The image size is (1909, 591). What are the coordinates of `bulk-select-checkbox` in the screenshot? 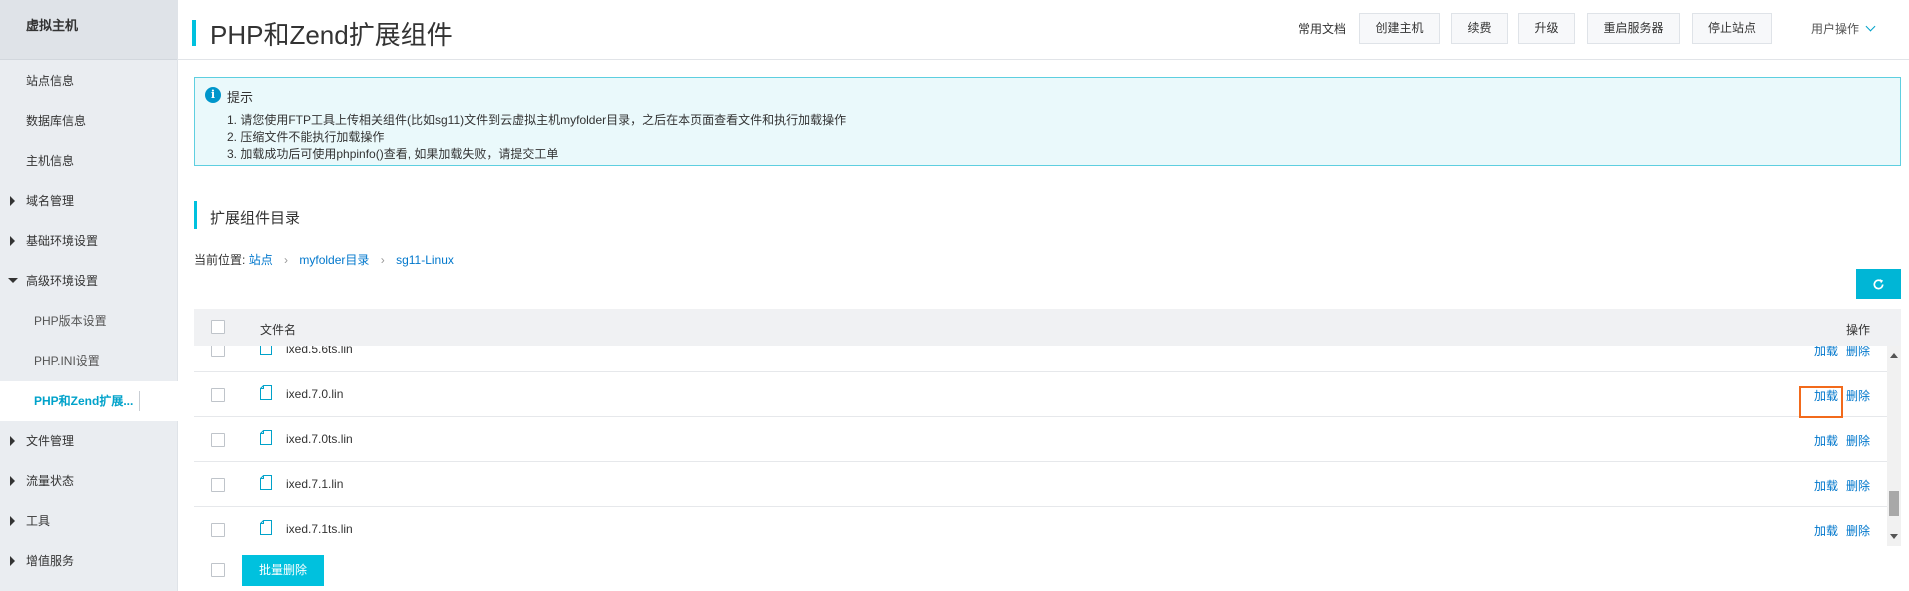 It's located at (218, 570).